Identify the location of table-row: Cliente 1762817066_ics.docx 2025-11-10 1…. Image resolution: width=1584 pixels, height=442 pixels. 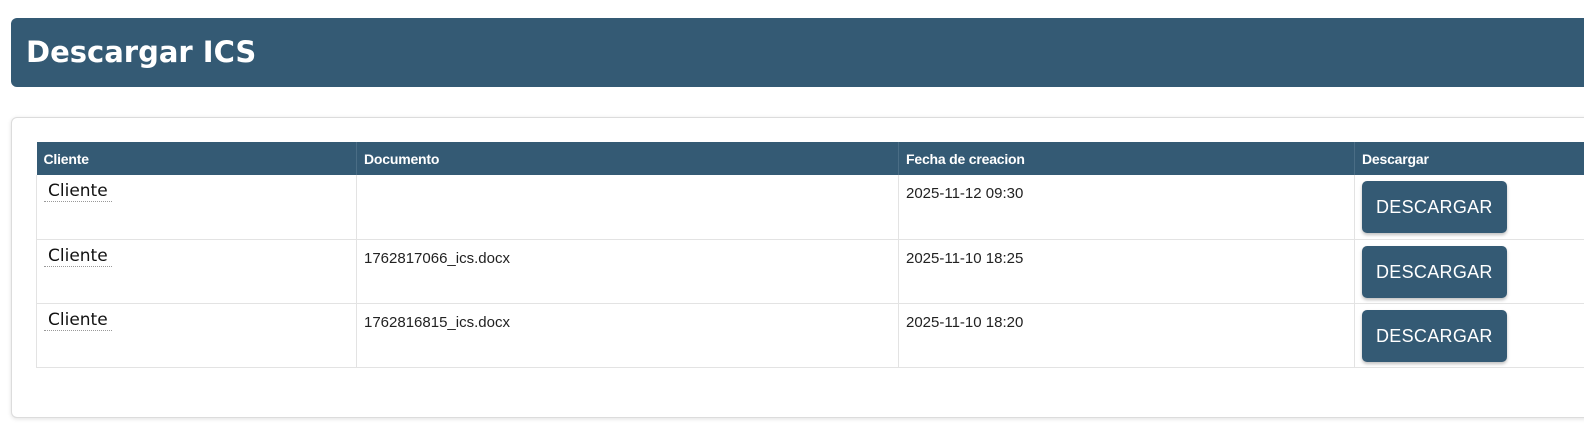
(810, 271).